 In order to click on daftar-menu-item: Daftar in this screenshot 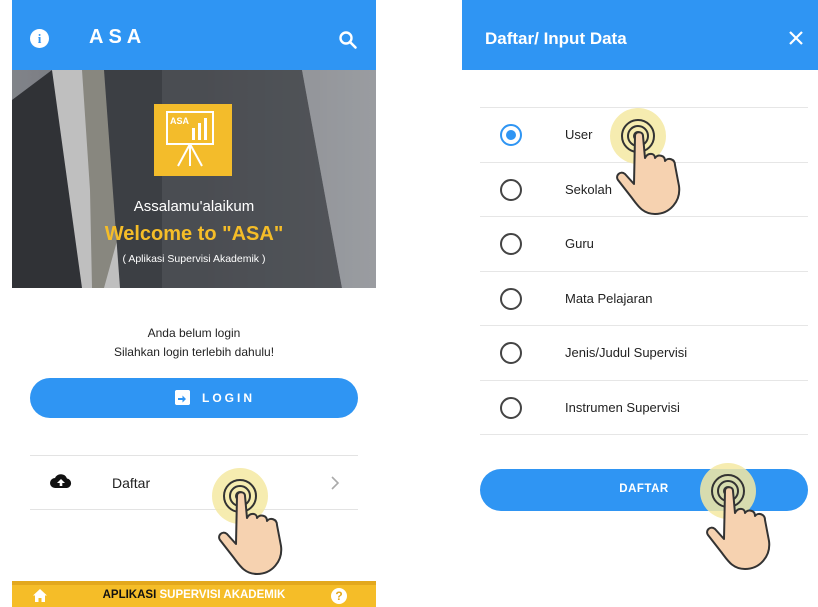, I will do `click(194, 482)`.